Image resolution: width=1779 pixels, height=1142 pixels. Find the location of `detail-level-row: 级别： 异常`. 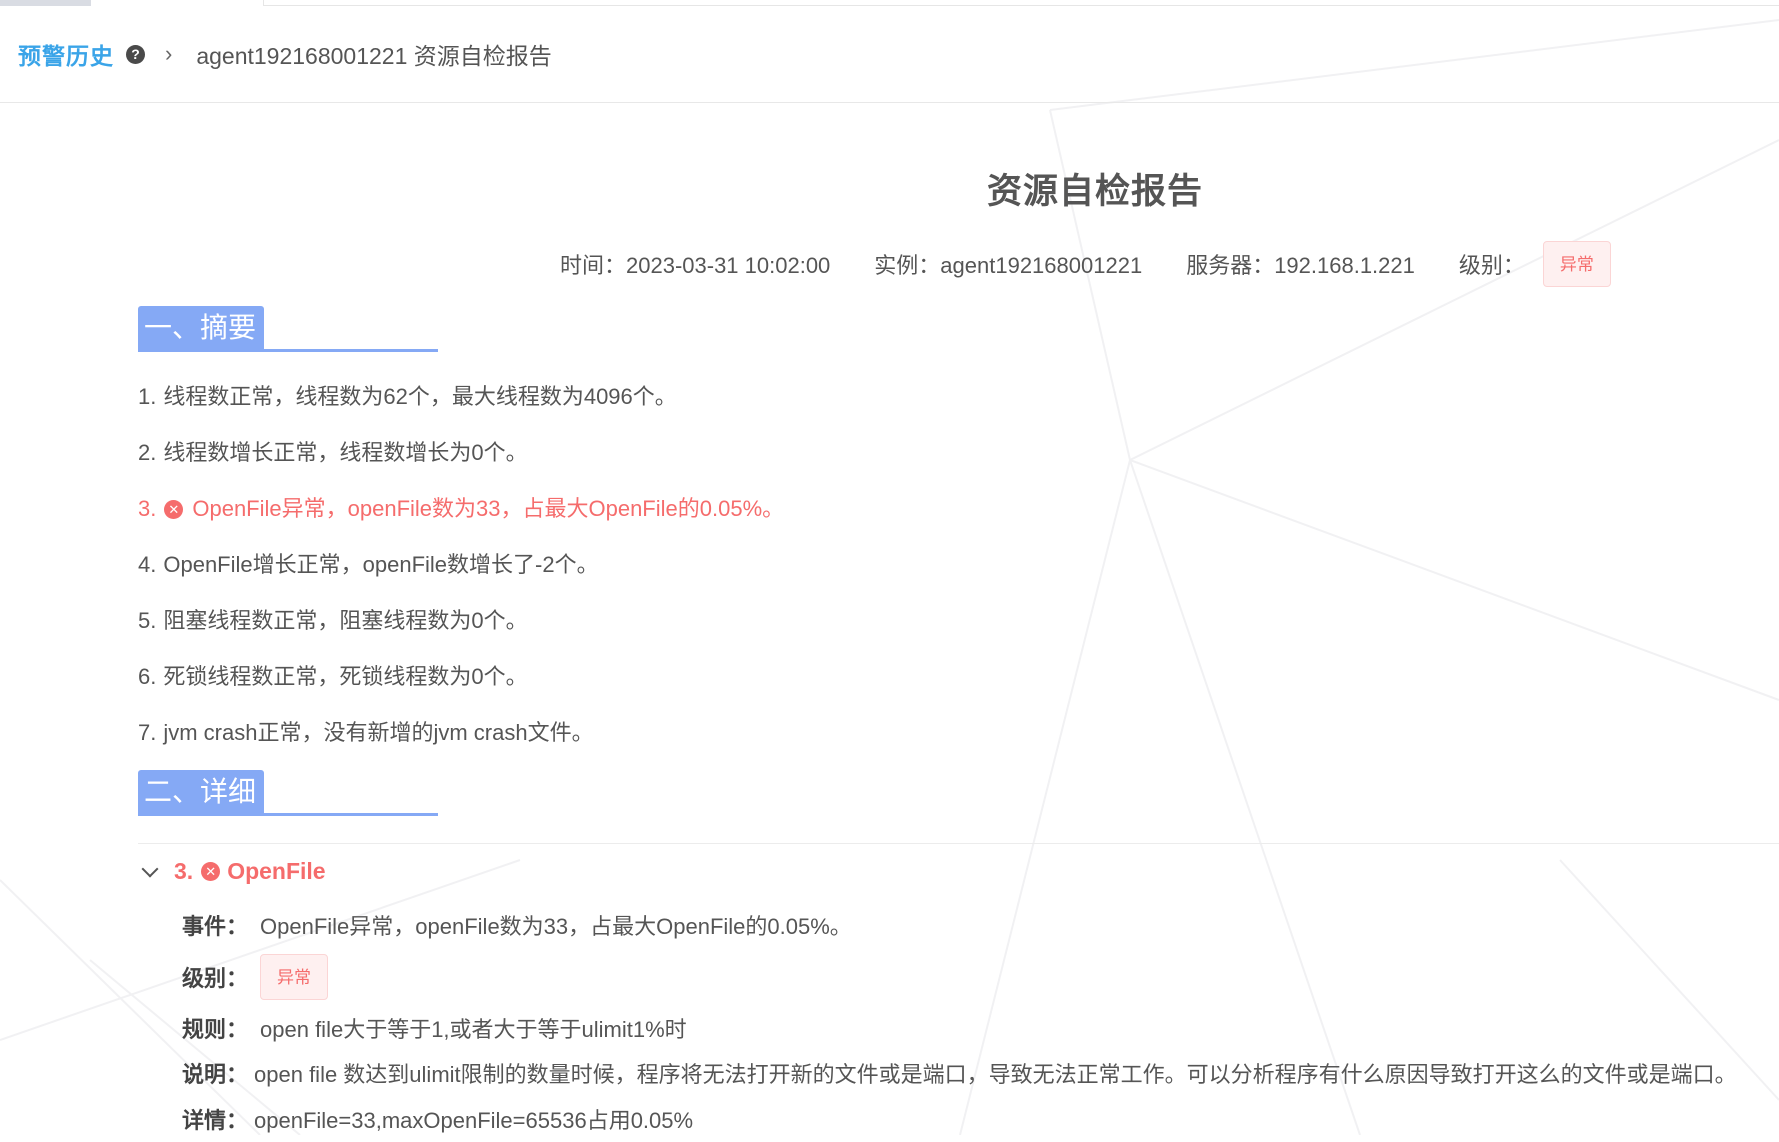

detail-level-row: 级别： 异常 is located at coordinates (959, 977).